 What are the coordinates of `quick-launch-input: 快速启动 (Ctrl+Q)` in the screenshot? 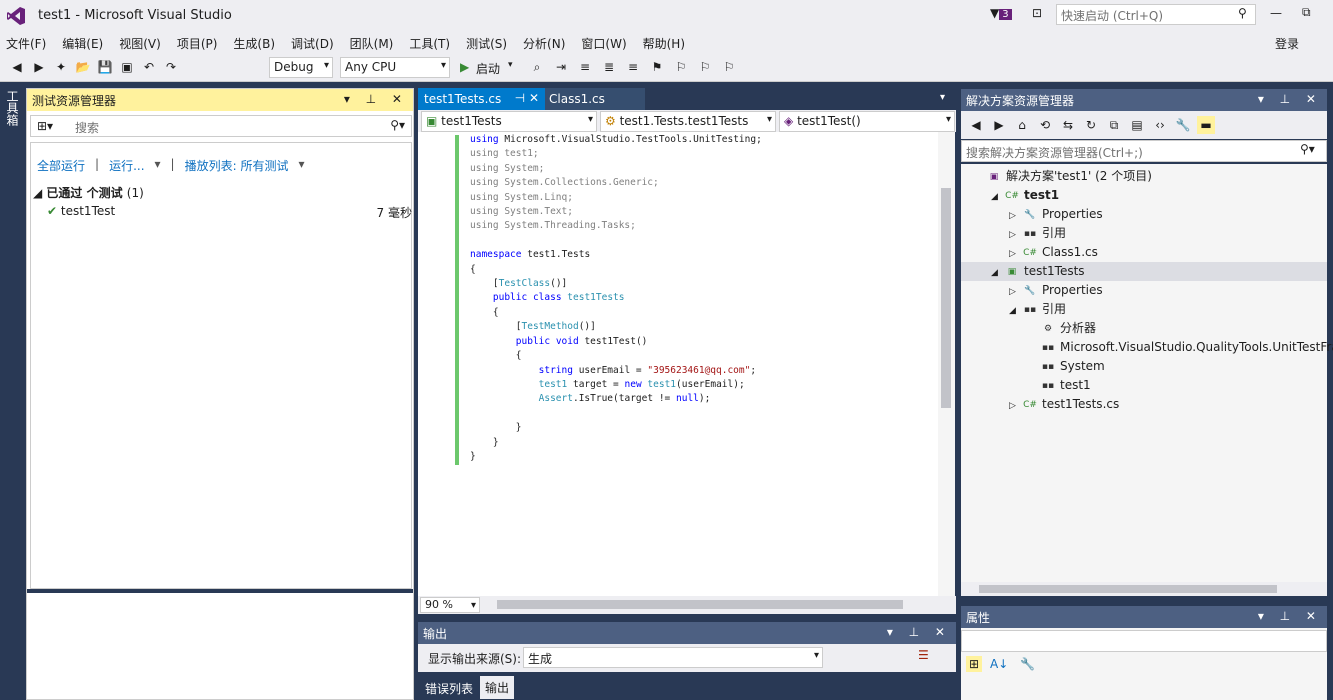 It's located at (1156, 14).